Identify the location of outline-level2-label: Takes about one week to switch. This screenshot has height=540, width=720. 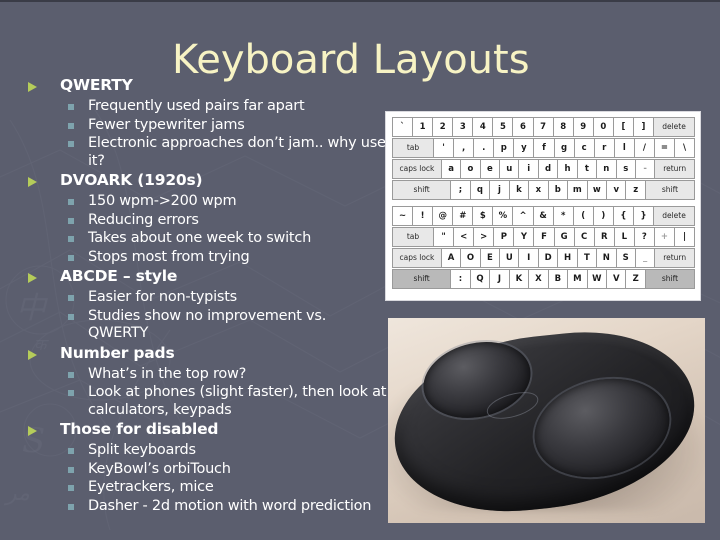
(200, 238).